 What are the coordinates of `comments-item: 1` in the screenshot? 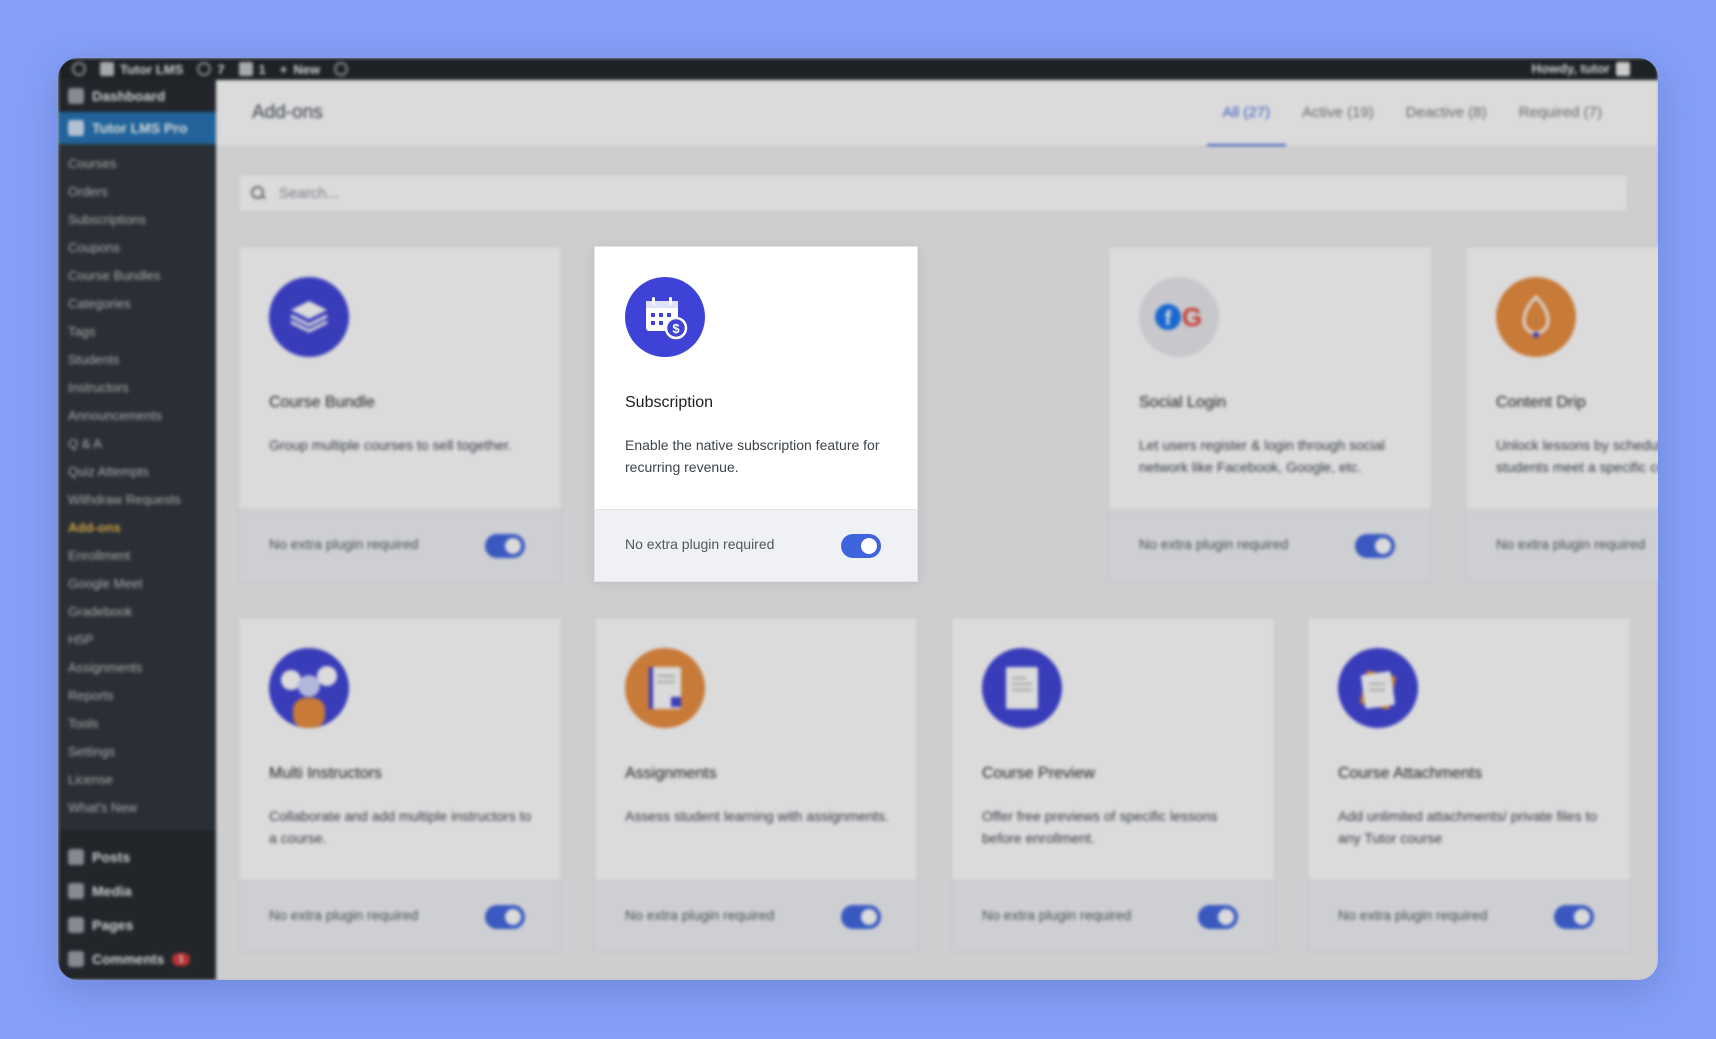 It's located at (252, 69).